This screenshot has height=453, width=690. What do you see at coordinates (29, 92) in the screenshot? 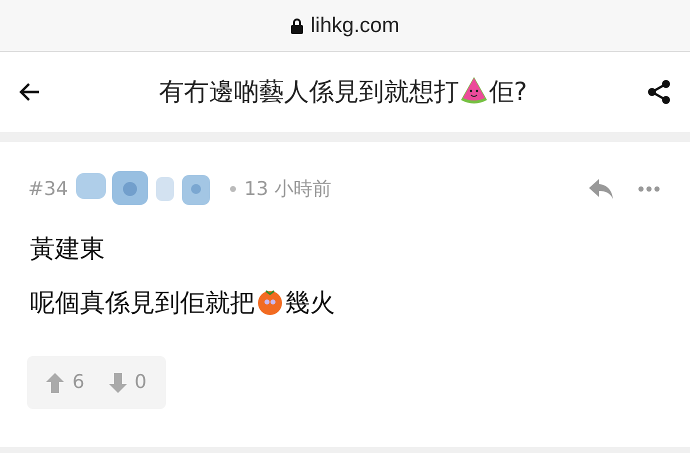
I see `back-icon` at bounding box center [29, 92].